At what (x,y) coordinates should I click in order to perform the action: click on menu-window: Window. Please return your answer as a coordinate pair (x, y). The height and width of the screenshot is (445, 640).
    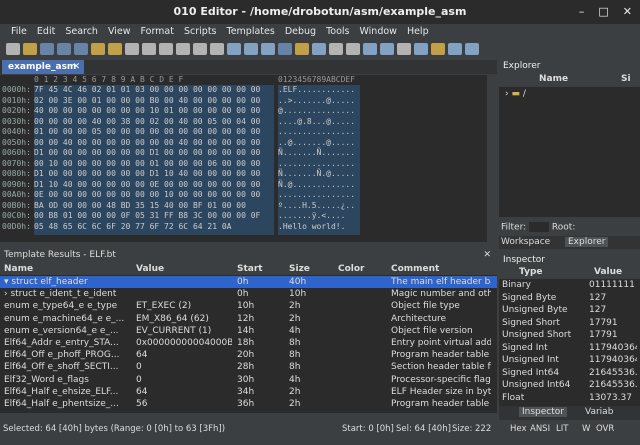
    Looking at the image, I should click on (377, 32).